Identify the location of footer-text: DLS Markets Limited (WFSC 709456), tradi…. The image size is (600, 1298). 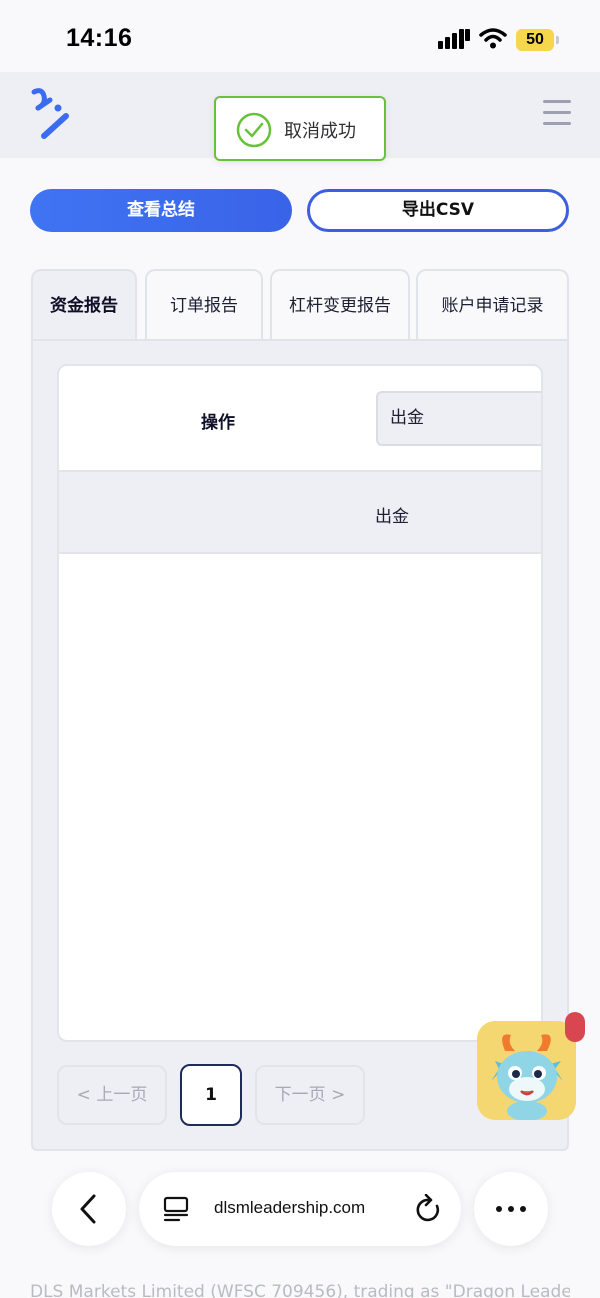
(300, 1290).